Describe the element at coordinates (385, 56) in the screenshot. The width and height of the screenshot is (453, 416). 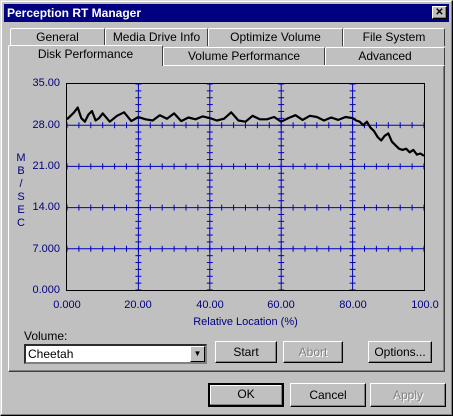
I see `tab-advanced: Advanced` at that location.